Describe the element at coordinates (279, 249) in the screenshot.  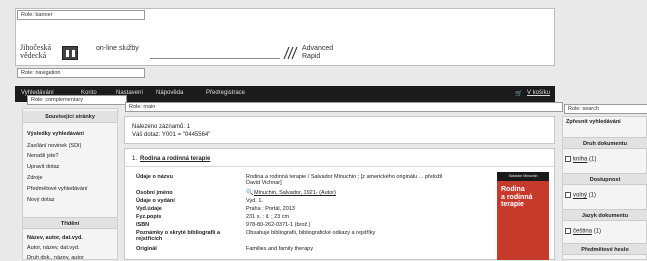
I see `field-value-original: Families and family therapy` at that location.